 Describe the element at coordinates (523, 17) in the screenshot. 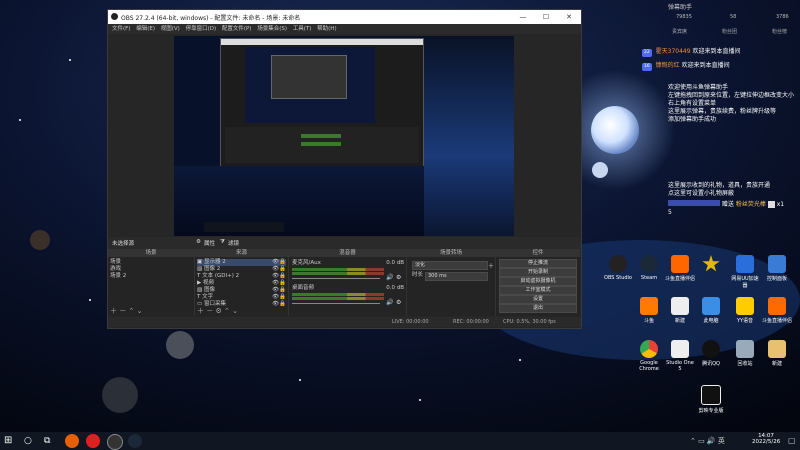

I see `minimize-icon: —` at that location.